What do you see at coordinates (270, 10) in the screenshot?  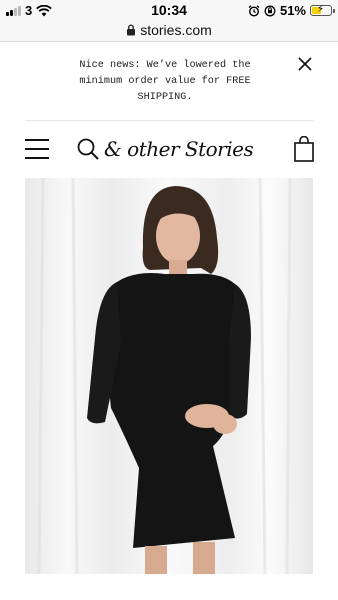 I see `orientation-lock-icon` at bounding box center [270, 10].